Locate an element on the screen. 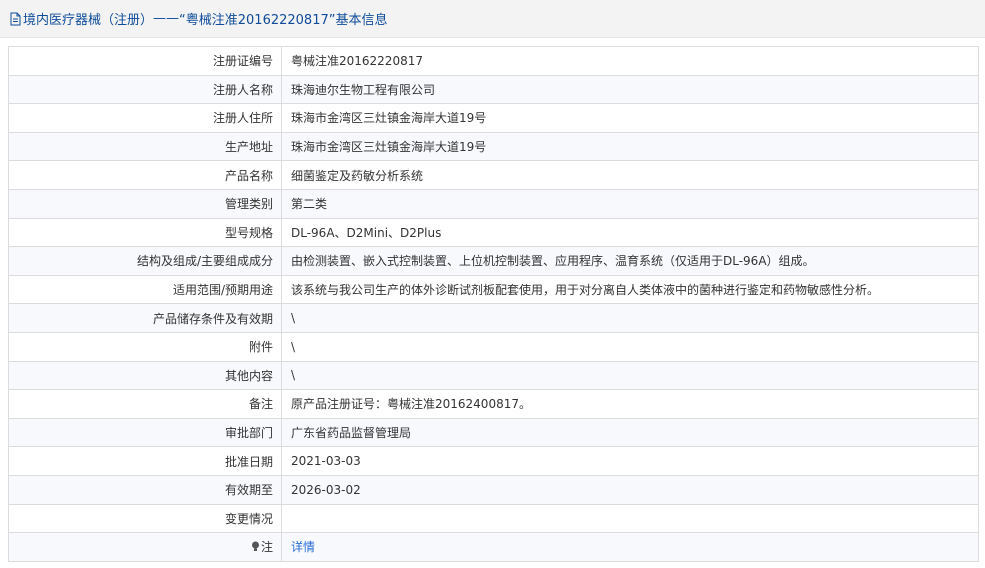 The height and width of the screenshot is (568, 985). table-row: 产品储存条件及有效期 \ is located at coordinates (493, 318).